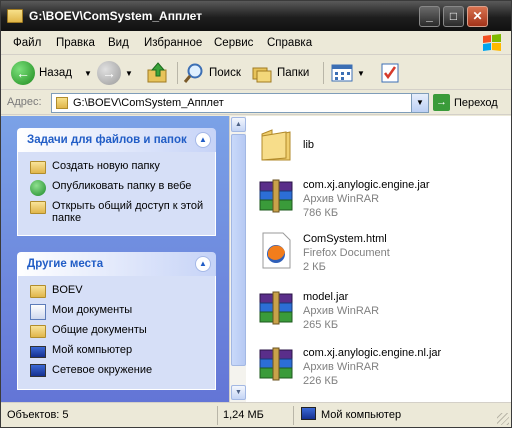 This screenshot has height=428, width=512. Describe the element at coordinates (92, 350) in the screenshot. I see `place-label: Мой компьютер` at that location.